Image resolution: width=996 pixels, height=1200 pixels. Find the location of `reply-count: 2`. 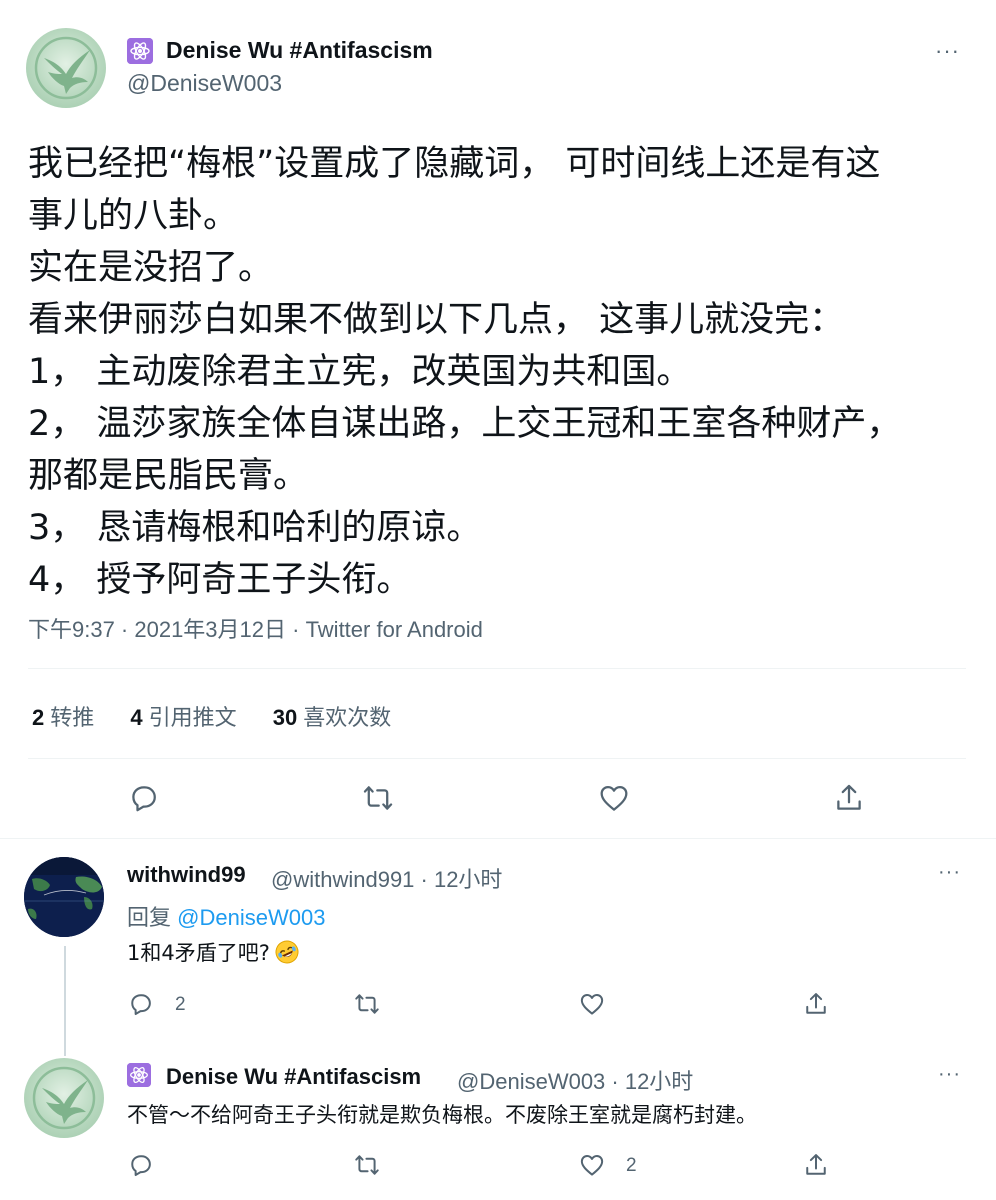

reply-count: 2 is located at coordinates (180, 1004).